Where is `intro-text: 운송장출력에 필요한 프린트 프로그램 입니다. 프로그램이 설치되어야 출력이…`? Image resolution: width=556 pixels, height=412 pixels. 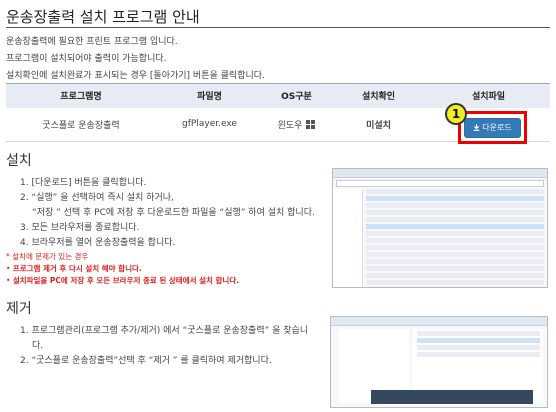
intro-text: 운송장출력에 필요한 프린트 프로그램 입니다. 프로그램이 설치되어야 출력이… is located at coordinates (135, 59).